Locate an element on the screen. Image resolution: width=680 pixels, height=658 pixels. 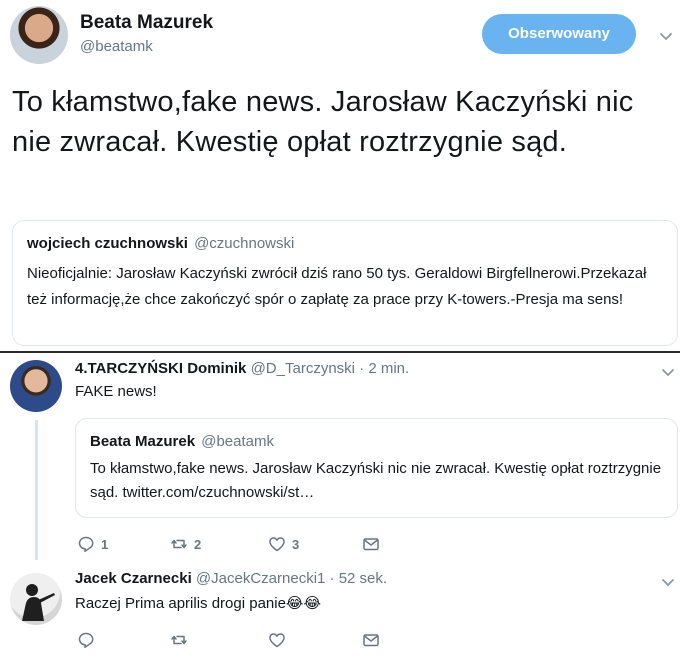
reply-button is located at coordinates (89, 640).